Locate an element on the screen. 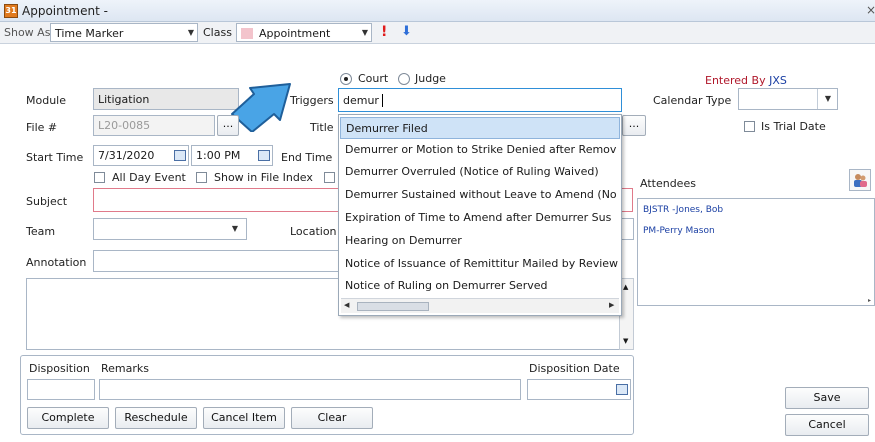 The height and width of the screenshot is (442, 875). end-time-label: End Time is located at coordinates (307, 157).